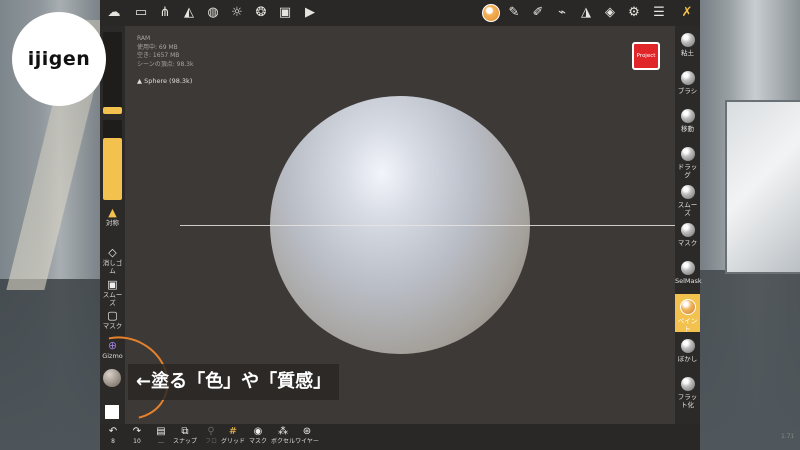 This screenshot has width=800, height=450. What do you see at coordinates (427, 225) in the screenshot?
I see `symmetry-line` at bounding box center [427, 225].